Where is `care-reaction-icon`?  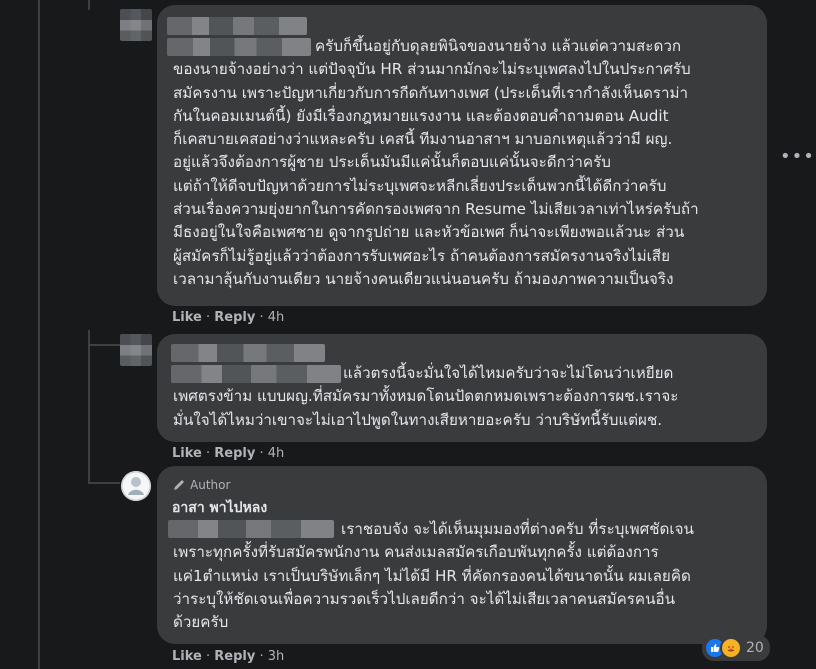
care-reaction-icon is located at coordinates (731, 648).